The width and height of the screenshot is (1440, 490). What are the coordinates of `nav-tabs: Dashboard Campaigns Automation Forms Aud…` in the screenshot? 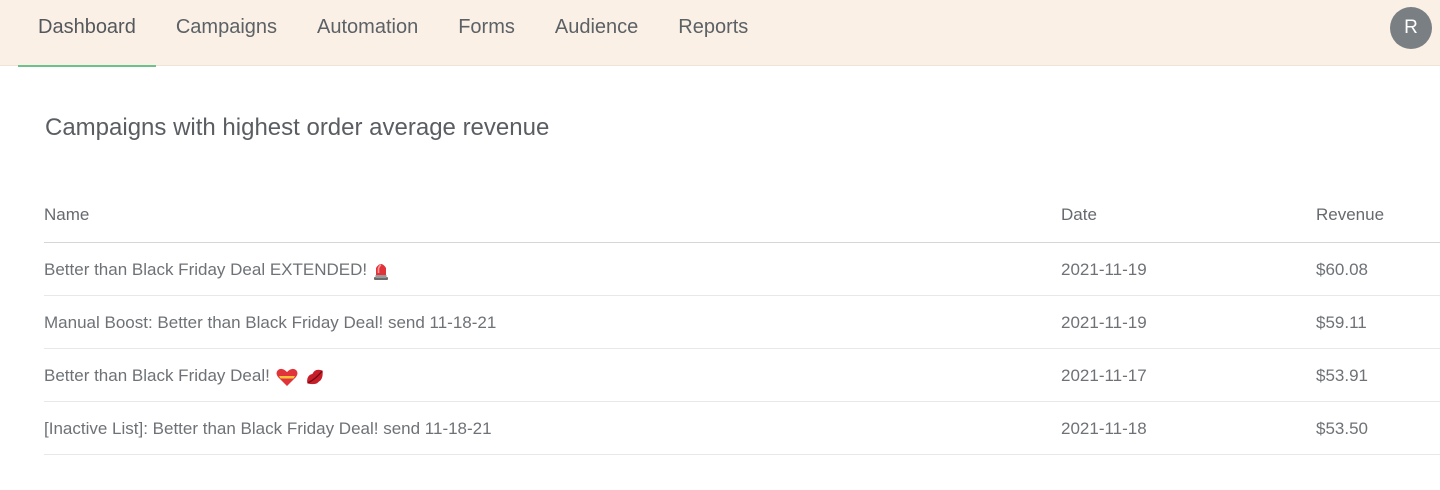 It's located at (393, 33).